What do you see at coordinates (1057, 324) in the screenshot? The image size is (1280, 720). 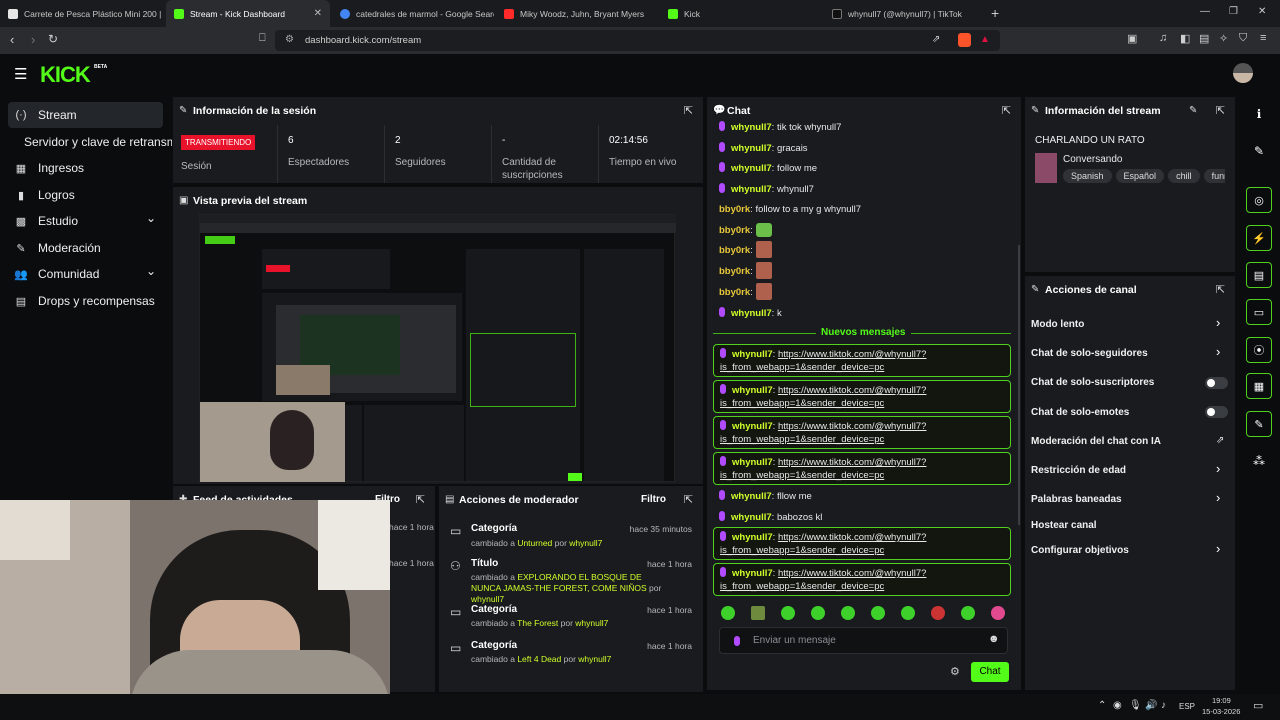 I see `channel-action-slow-mode: Modo lento` at bounding box center [1057, 324].